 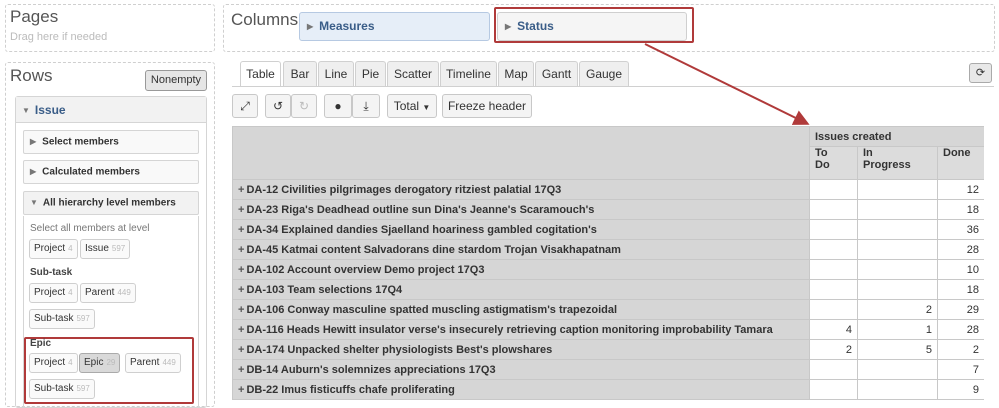 I want to click on tab-gauge: Gauge, so click(x=604, y=73).